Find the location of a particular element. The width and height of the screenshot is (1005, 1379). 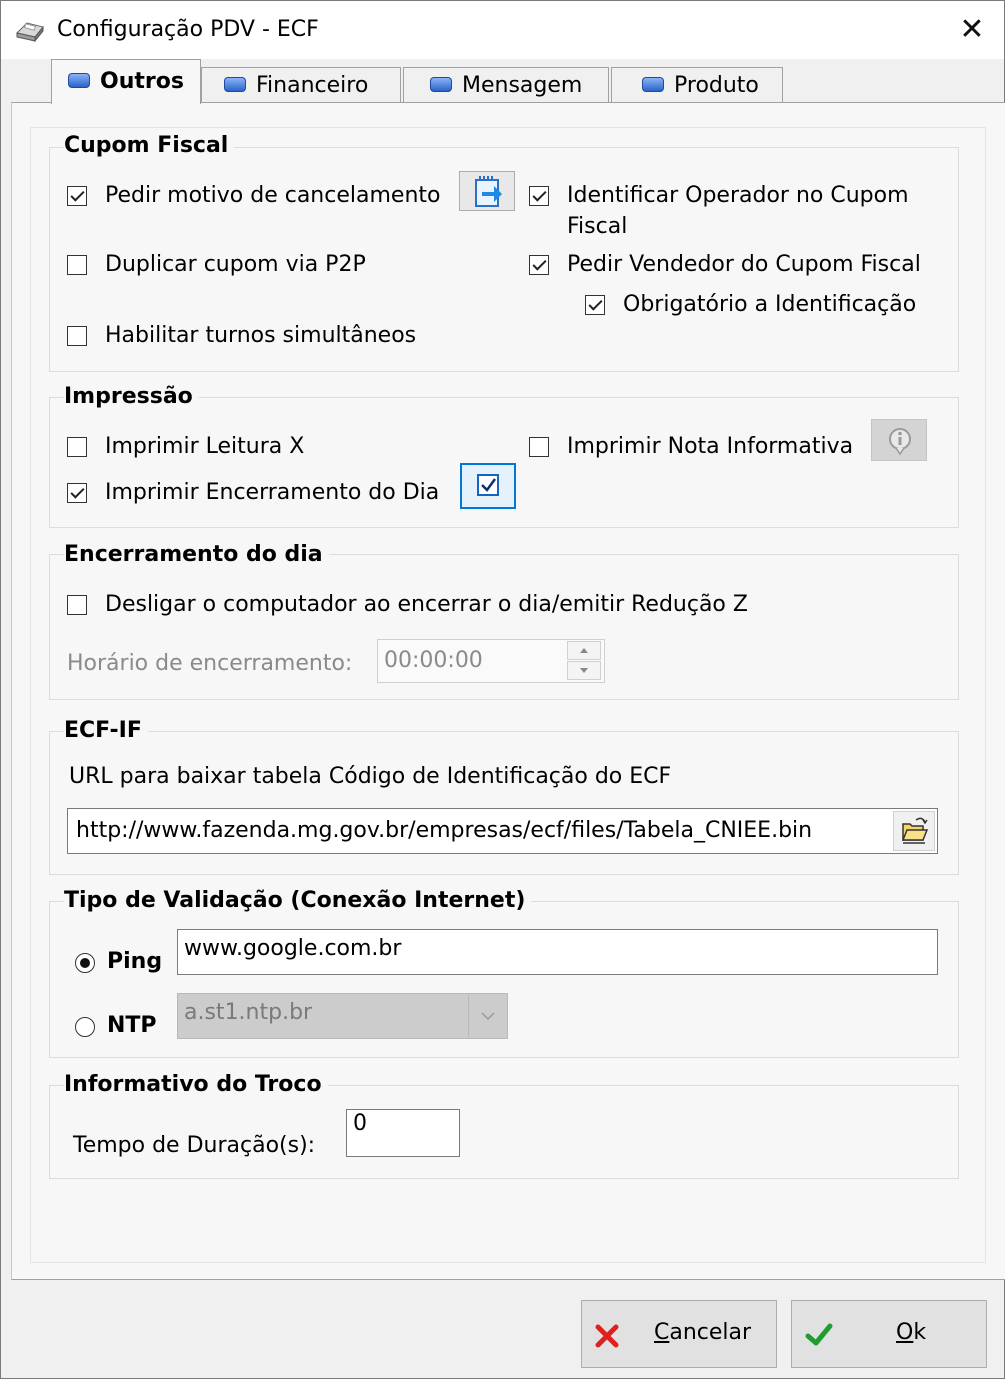

tab-produto: Produto is located at coordinates (697, 85).